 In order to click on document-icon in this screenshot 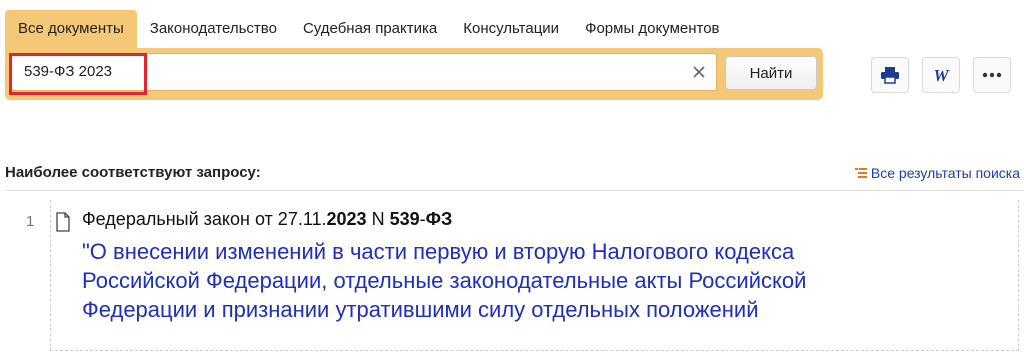, I will do `click(63, 222)`.